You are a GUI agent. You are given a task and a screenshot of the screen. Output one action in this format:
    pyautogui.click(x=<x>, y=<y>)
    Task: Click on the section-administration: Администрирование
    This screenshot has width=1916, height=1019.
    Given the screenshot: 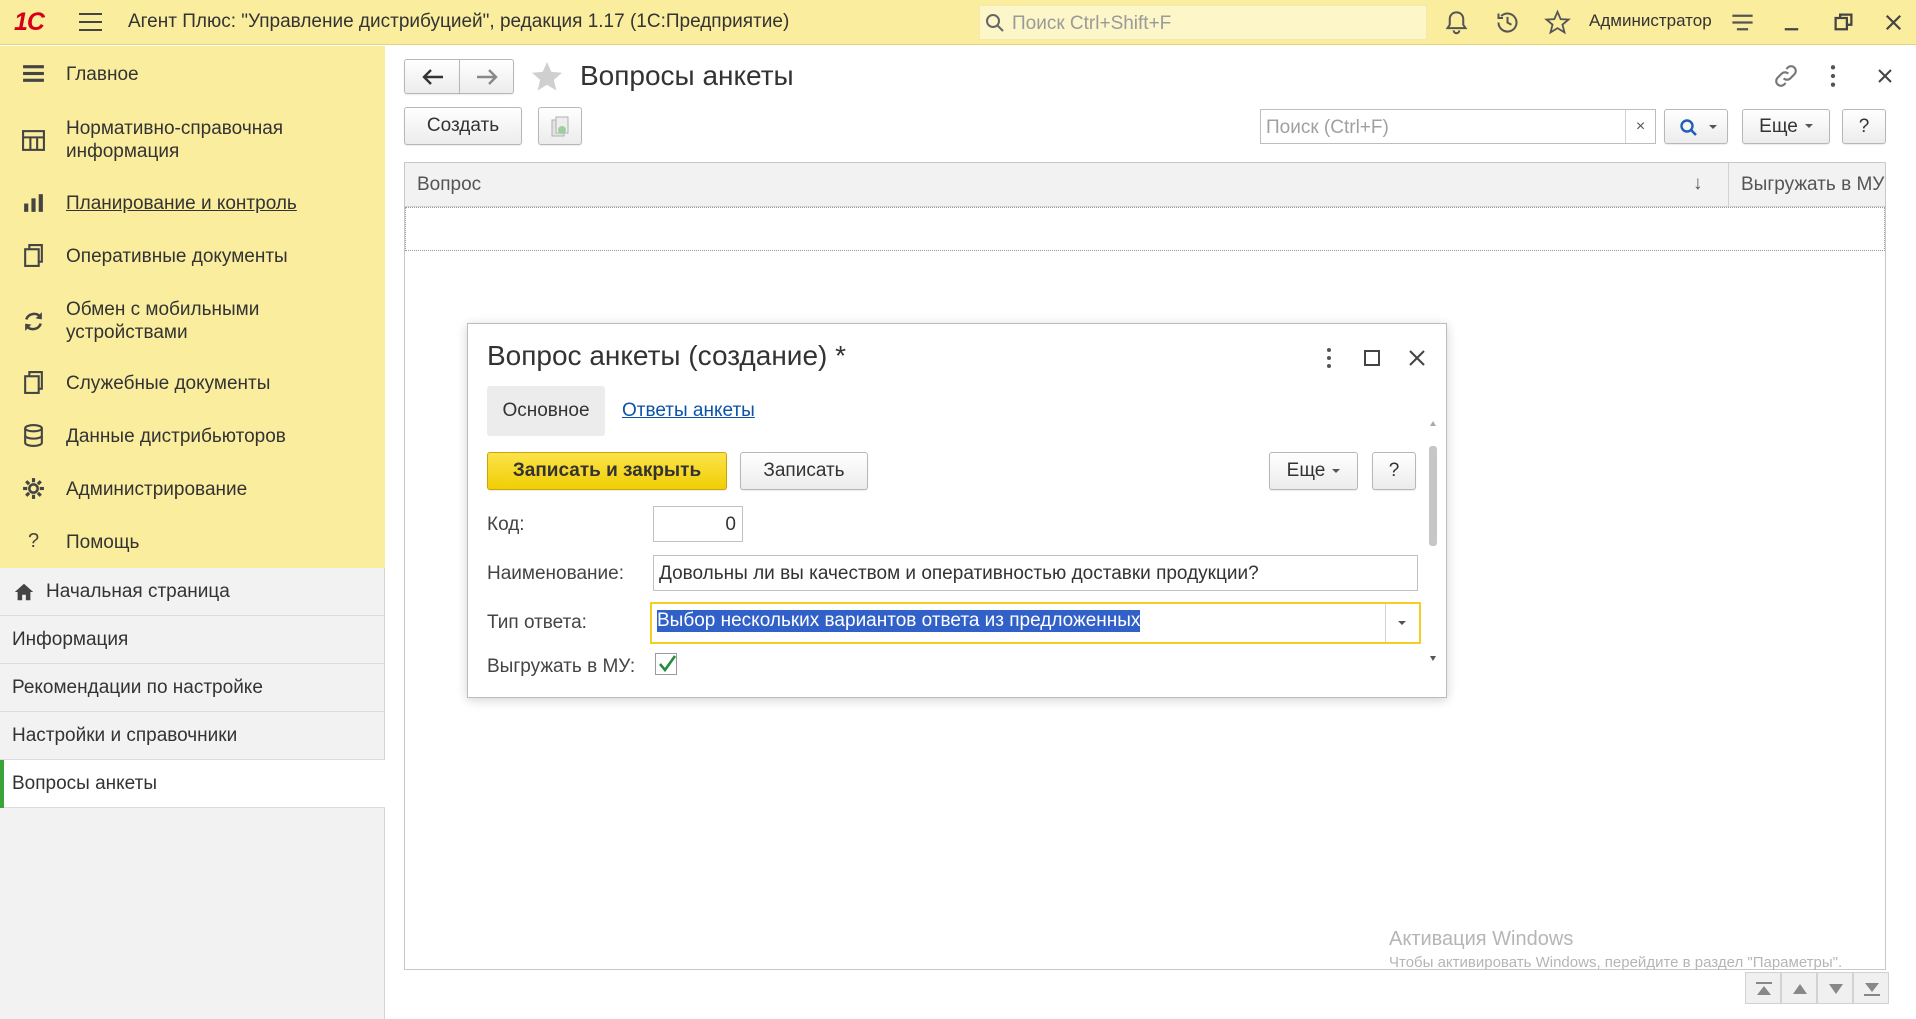 What is the action you would take?
    pyautogui.click(x=192, y=489)
    